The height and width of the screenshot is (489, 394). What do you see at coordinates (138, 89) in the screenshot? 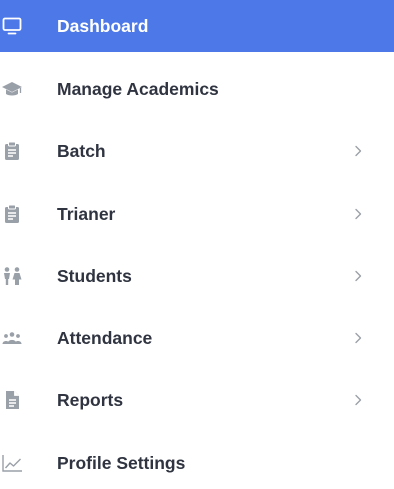
I see `sidebar-item-label: Manage Academics` at bounding box center [138, 89].